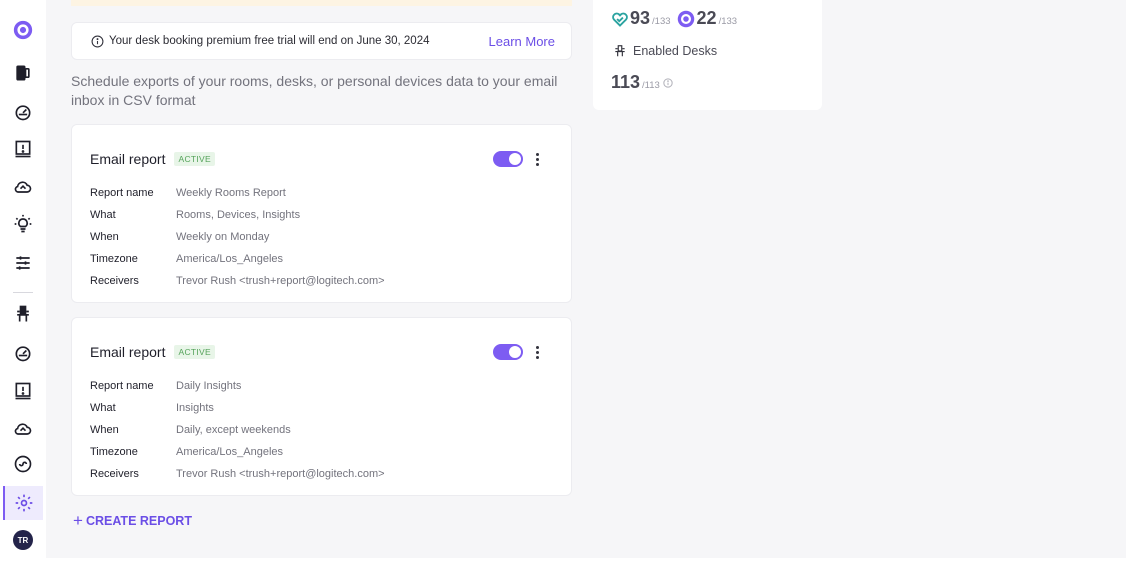 The height and width of the screenshot is (570, 1134). I want to click on sync-ring-icon, so click(685, 18).